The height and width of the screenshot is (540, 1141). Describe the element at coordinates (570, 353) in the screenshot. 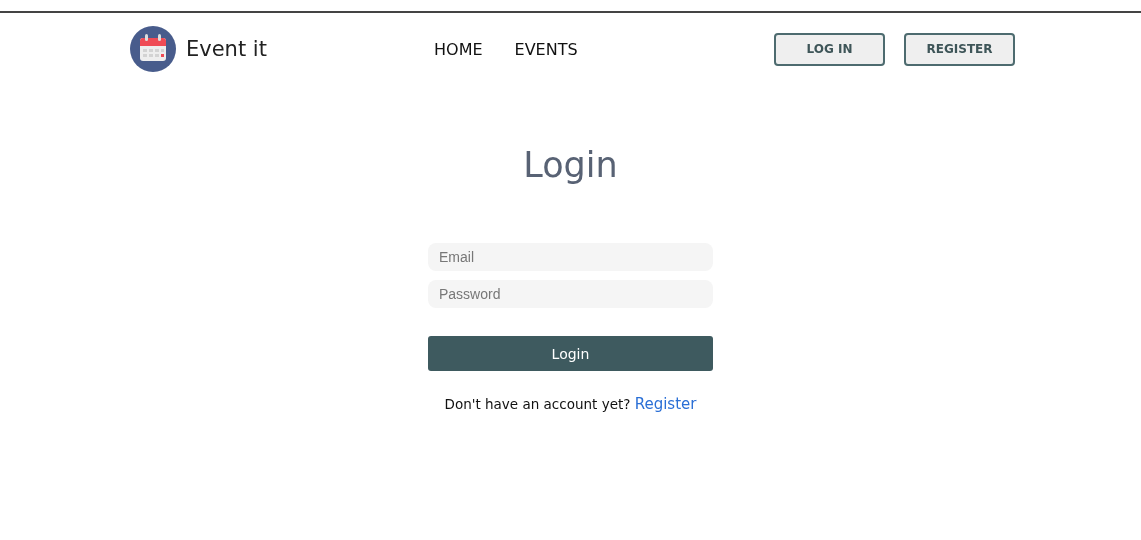

I see `login-button: Login` at that location.